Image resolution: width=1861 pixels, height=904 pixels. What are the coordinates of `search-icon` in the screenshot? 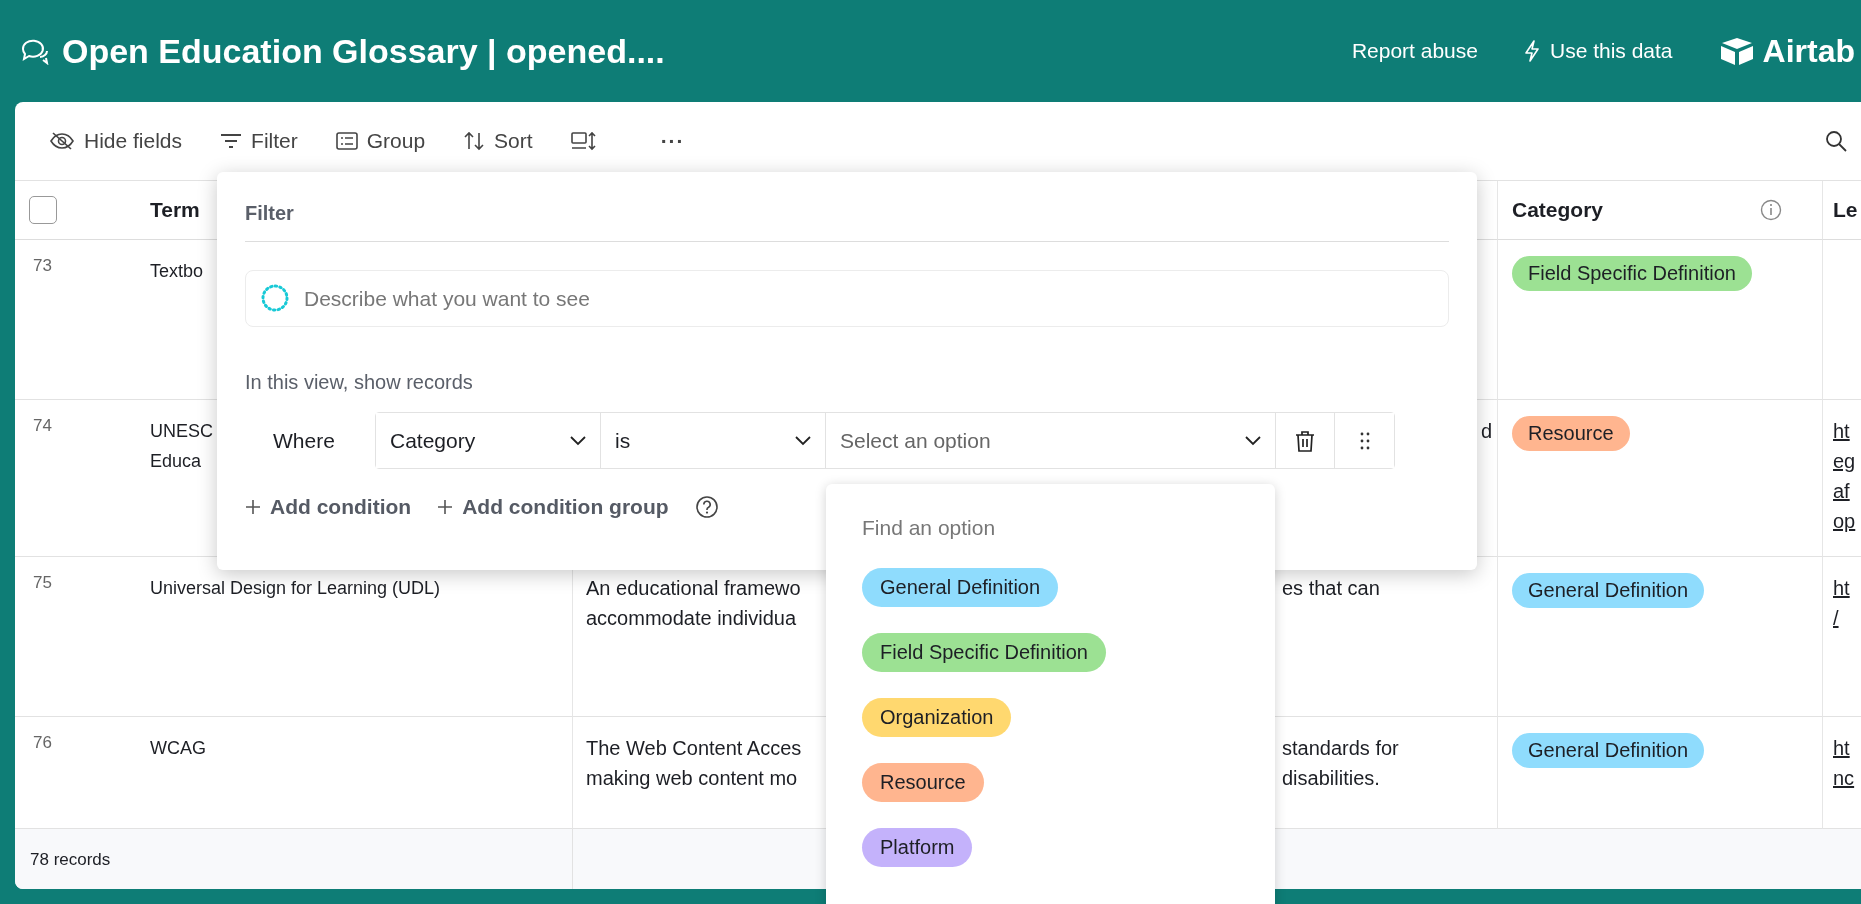 It's located at (1836, 141).